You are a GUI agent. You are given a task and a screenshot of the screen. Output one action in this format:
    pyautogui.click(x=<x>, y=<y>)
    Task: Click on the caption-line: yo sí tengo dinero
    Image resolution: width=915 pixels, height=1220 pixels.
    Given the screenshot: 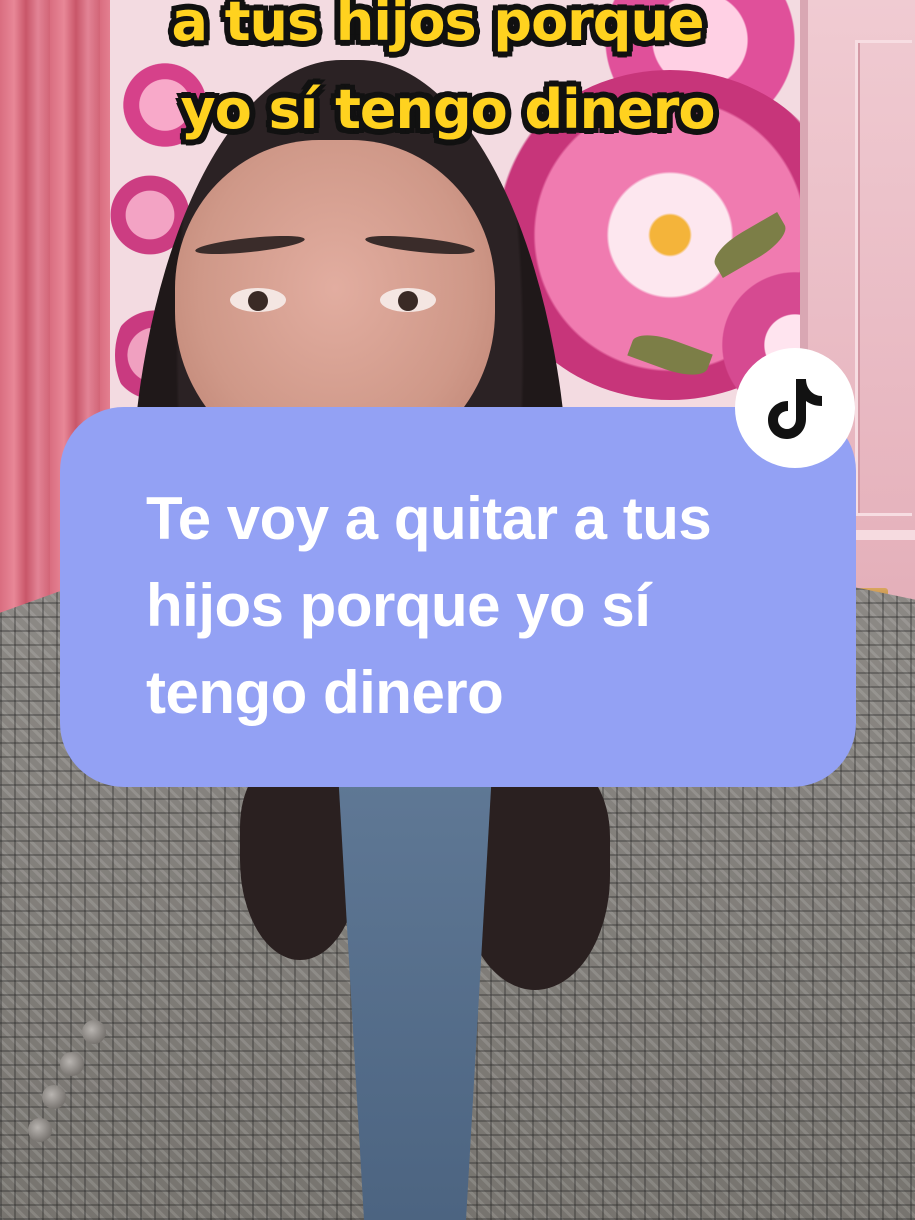 What is the action you would take?
    pyautogui.click(x=448, y=109)
    